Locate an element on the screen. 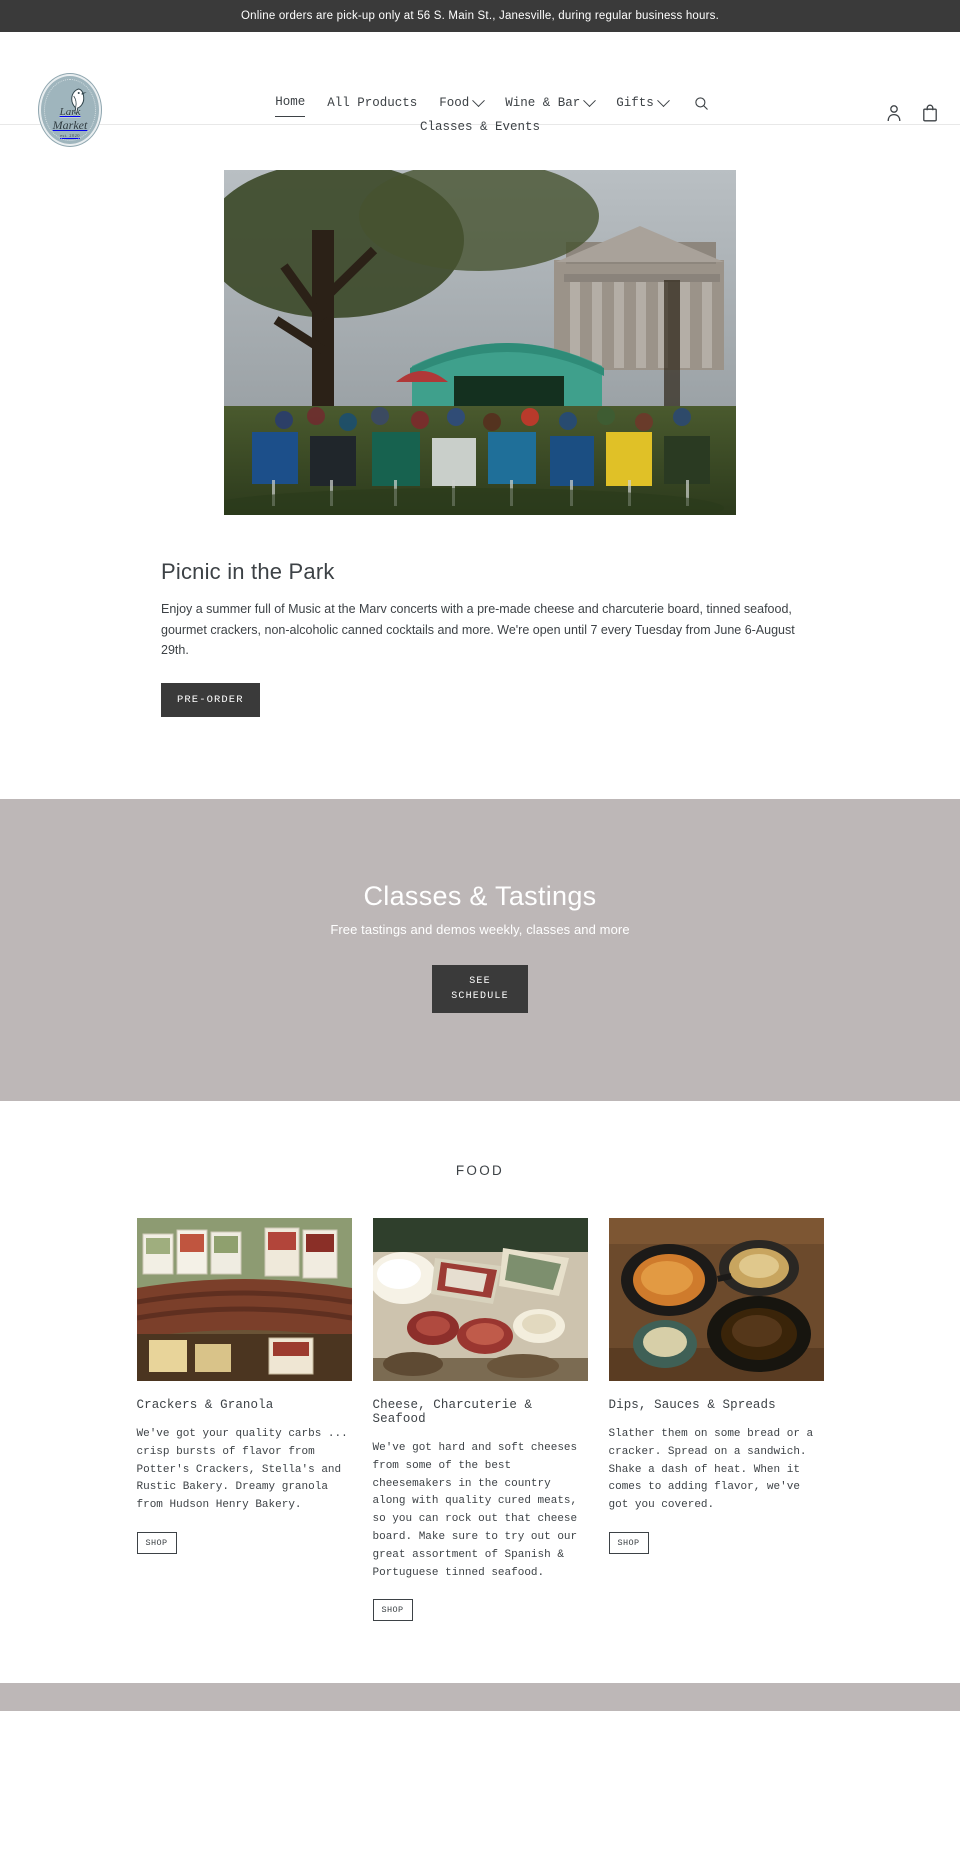 This screenshot has height=1875, width=960. nav-item-all-products-label: All Products is located at coordinates (372, 103).